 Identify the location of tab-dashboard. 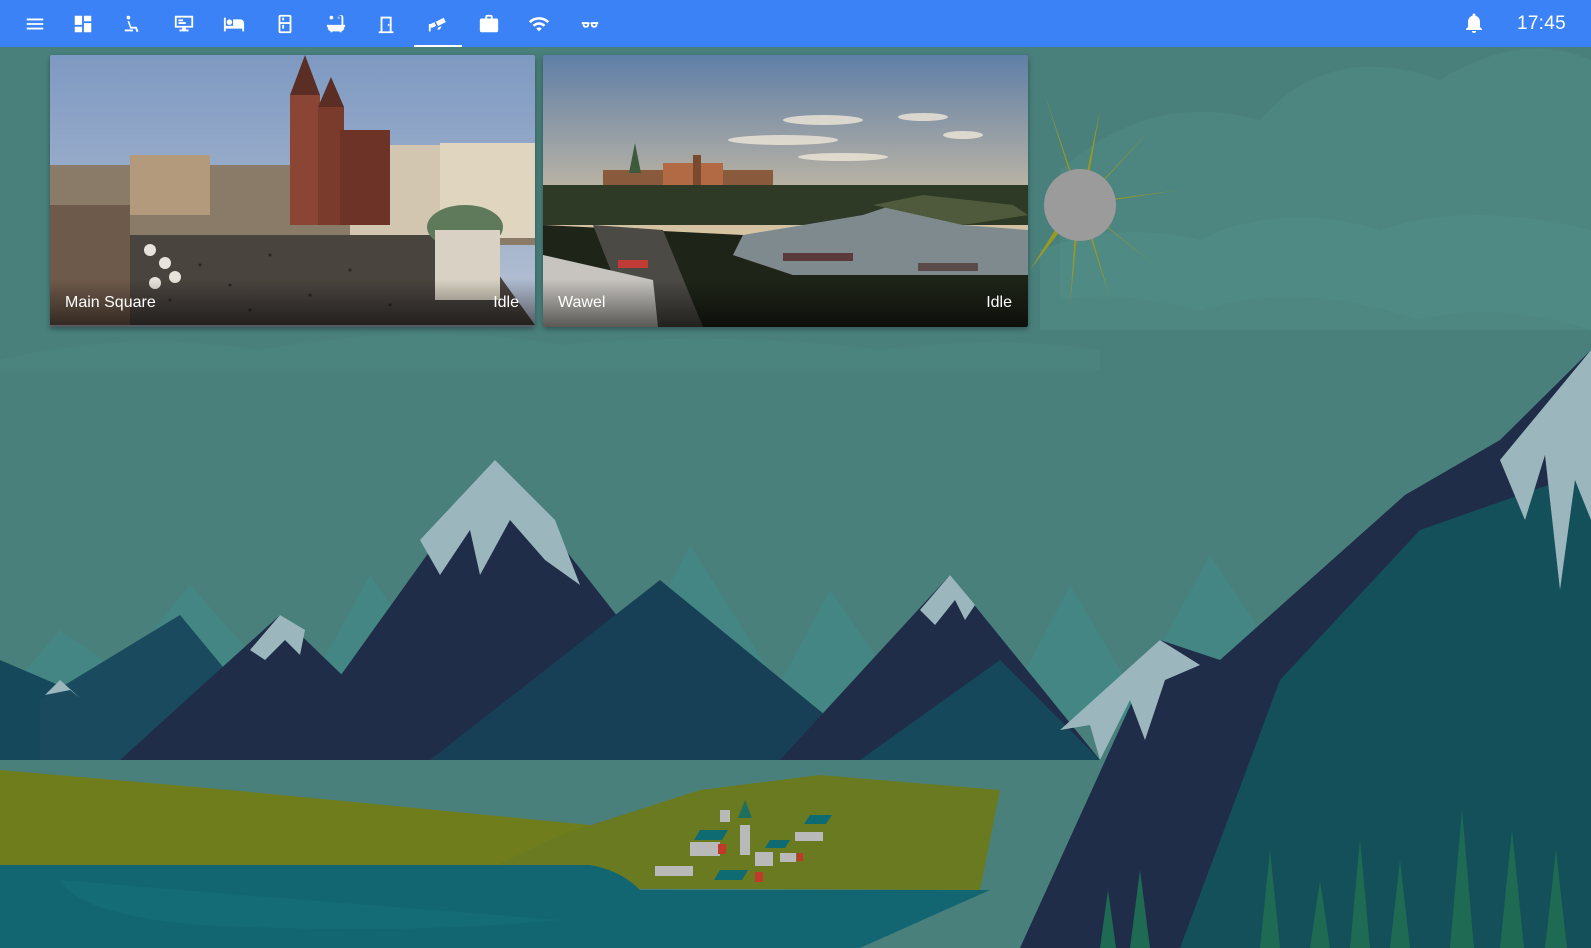
(83, 23).